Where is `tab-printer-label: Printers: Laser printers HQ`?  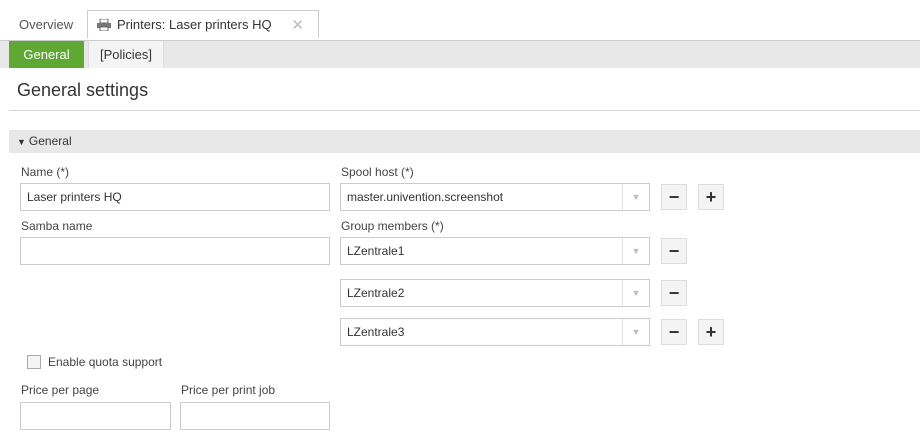
tab-printer-label: Printers: Laser printers HQ is located at coordinates (194, 24).